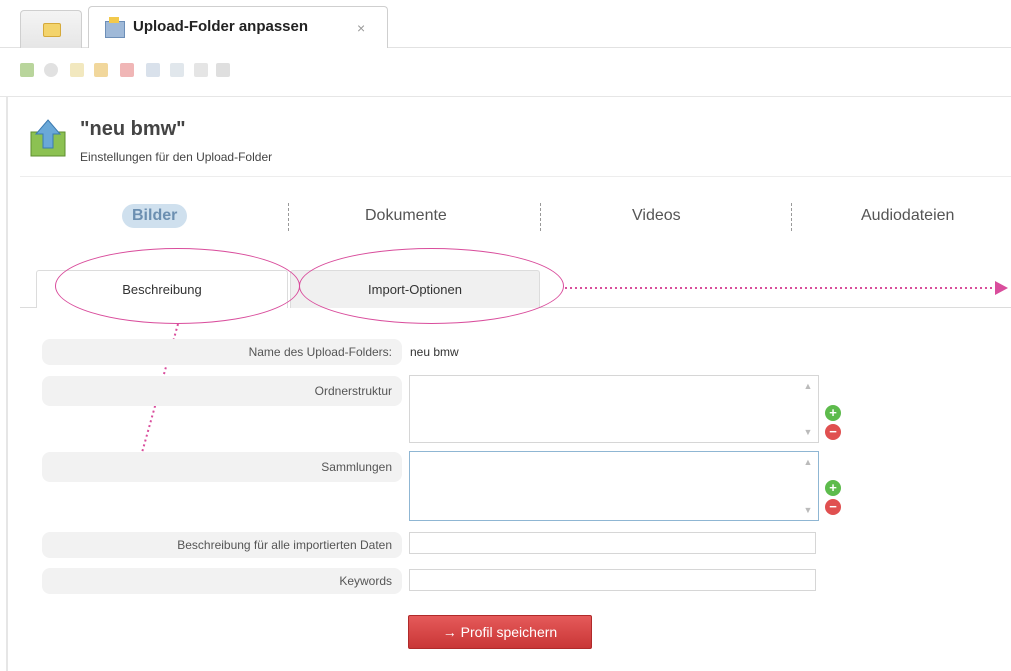  Describe the element at coordinates (222, 391) in the screenshot. I see `label-ordnerstruktur: Ordnerstruktur` at that location.